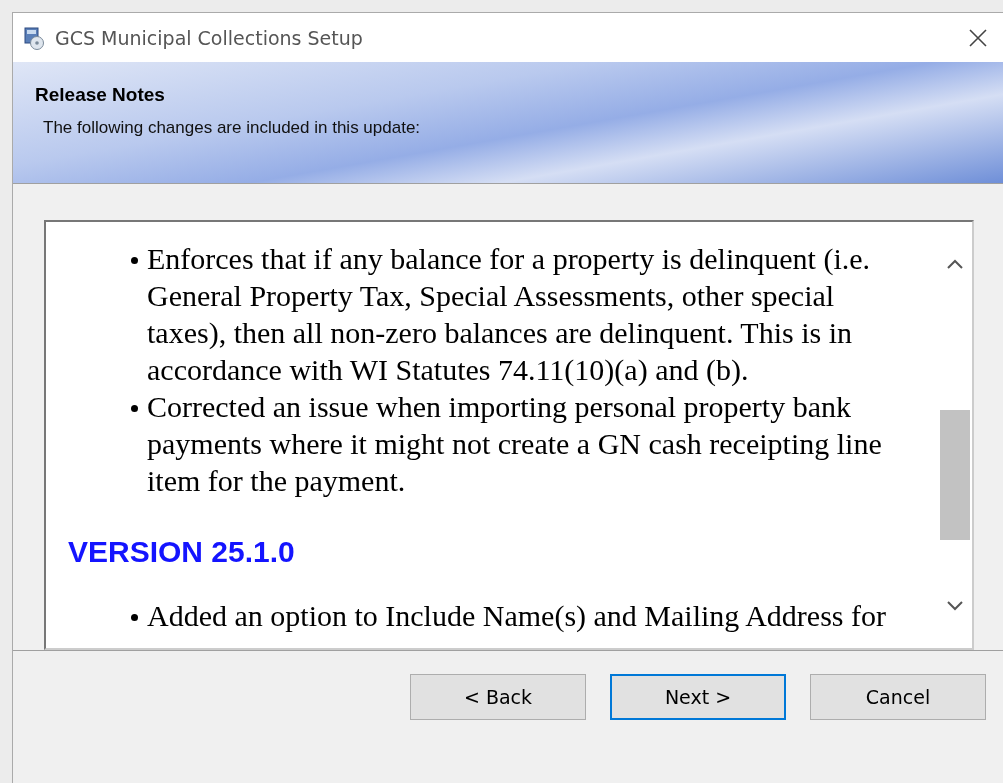 This screenshot has width=1003, height=783. What do you see at coordinates (955, 264) in the screenshot?
I see `scroll-up-icon` at bounding box center [955, 264].